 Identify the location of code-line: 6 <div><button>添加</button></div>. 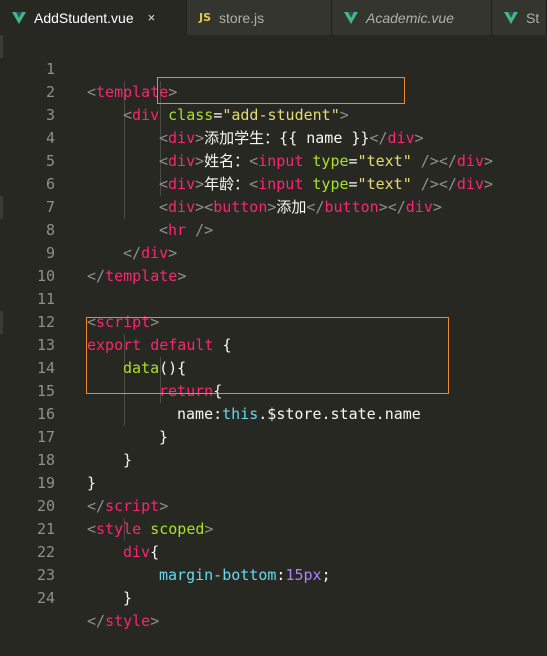
(273, 183).